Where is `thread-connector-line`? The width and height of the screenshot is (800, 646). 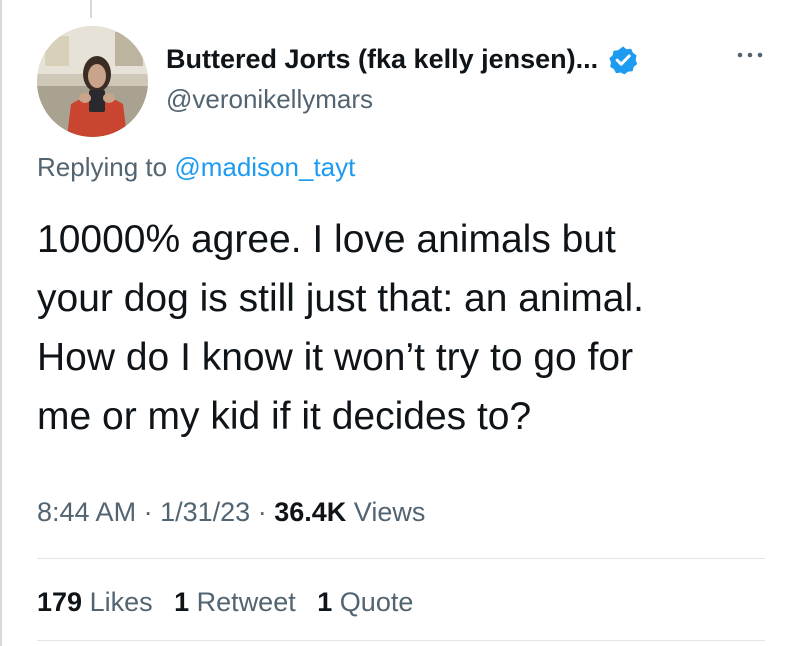 thread-connector-line is located at coordinates (91, 9).